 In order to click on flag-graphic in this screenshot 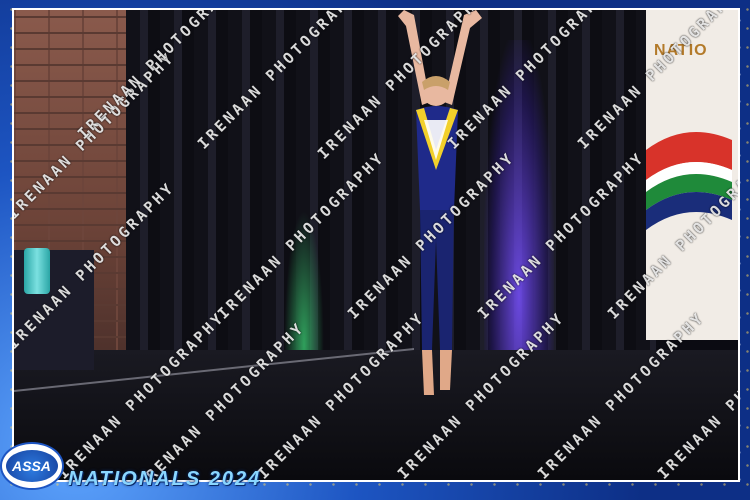, I will do `click(689, 181)`.